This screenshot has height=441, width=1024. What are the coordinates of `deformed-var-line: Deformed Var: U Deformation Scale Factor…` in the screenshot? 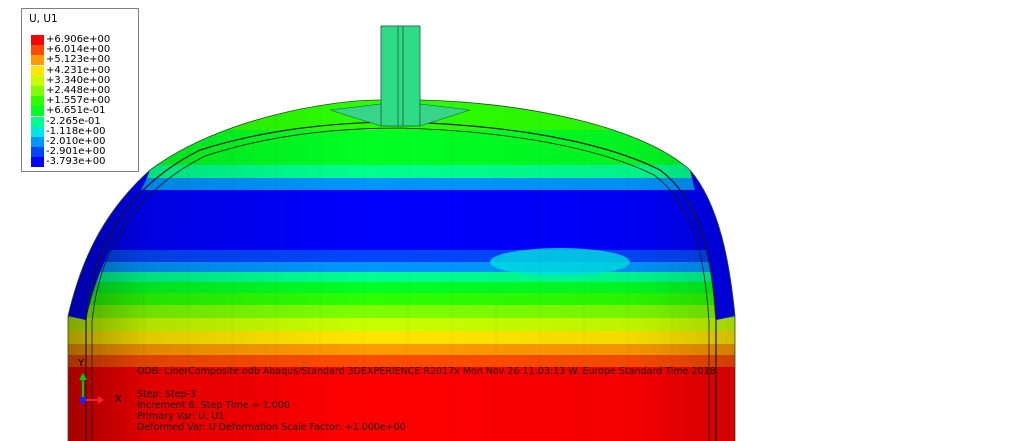 It's located at (271, 427).